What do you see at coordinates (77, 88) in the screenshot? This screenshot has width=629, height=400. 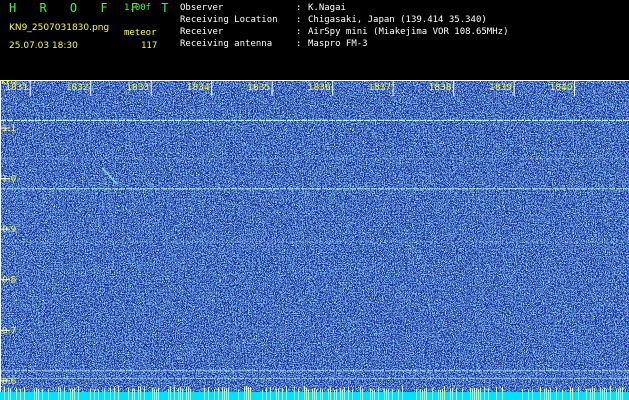 I see `x-tick-label: 1832` at bounding box center [77, 88].